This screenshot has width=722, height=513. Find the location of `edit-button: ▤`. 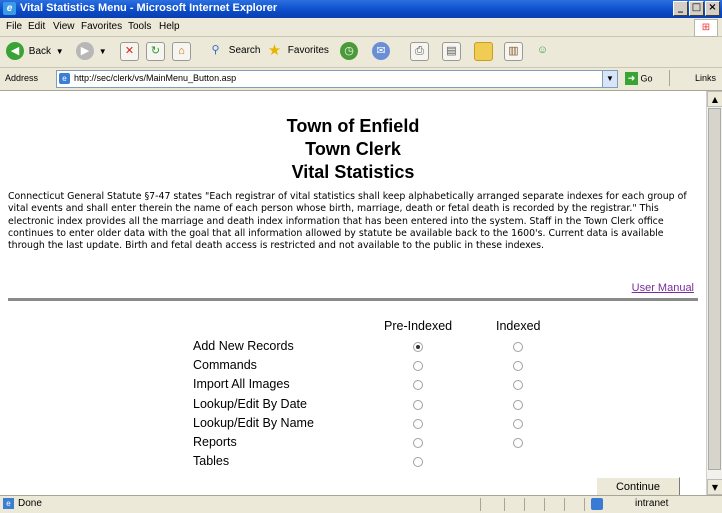

edit-button: ▤ is located at coordinates (451, 52).